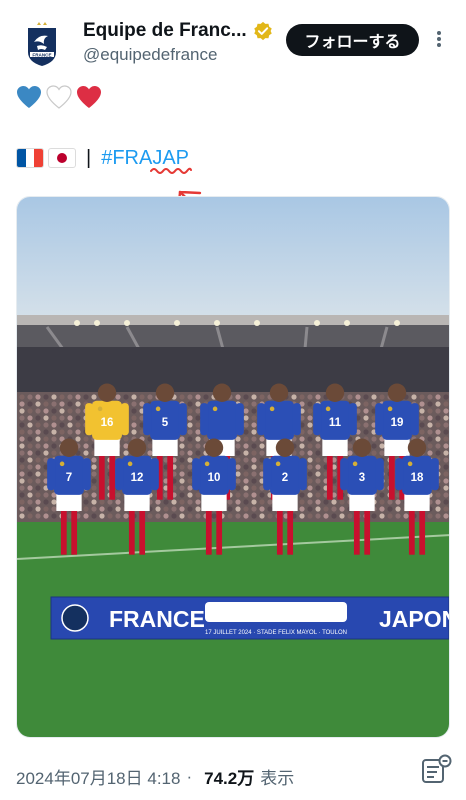 Image resolution: width=466 pixels, height=800 pixels. I want to click on white-heart-icon, so click(59, 97).